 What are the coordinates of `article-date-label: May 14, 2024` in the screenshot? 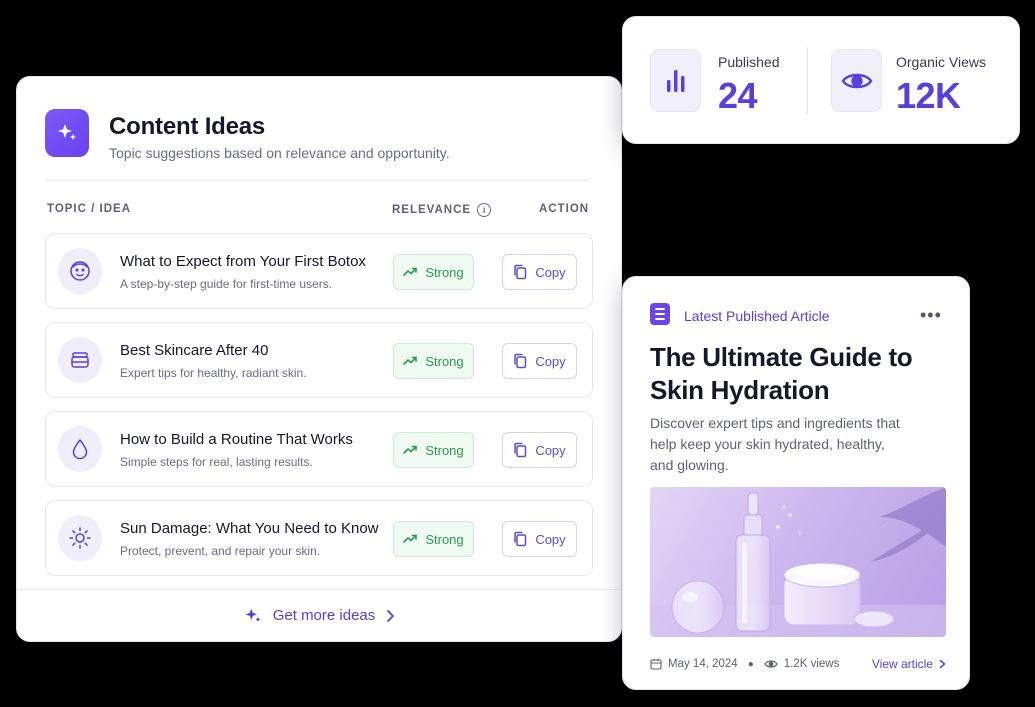 It's located at (703, 664).